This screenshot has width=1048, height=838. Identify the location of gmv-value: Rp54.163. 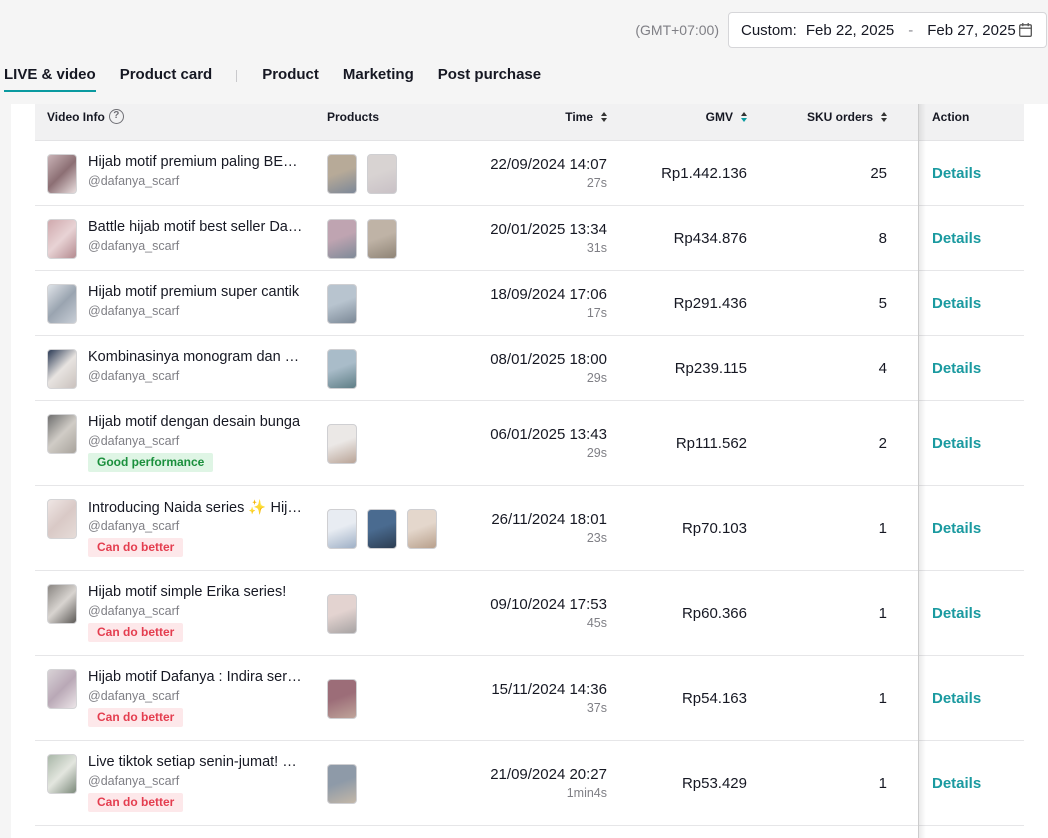
(714, 698).